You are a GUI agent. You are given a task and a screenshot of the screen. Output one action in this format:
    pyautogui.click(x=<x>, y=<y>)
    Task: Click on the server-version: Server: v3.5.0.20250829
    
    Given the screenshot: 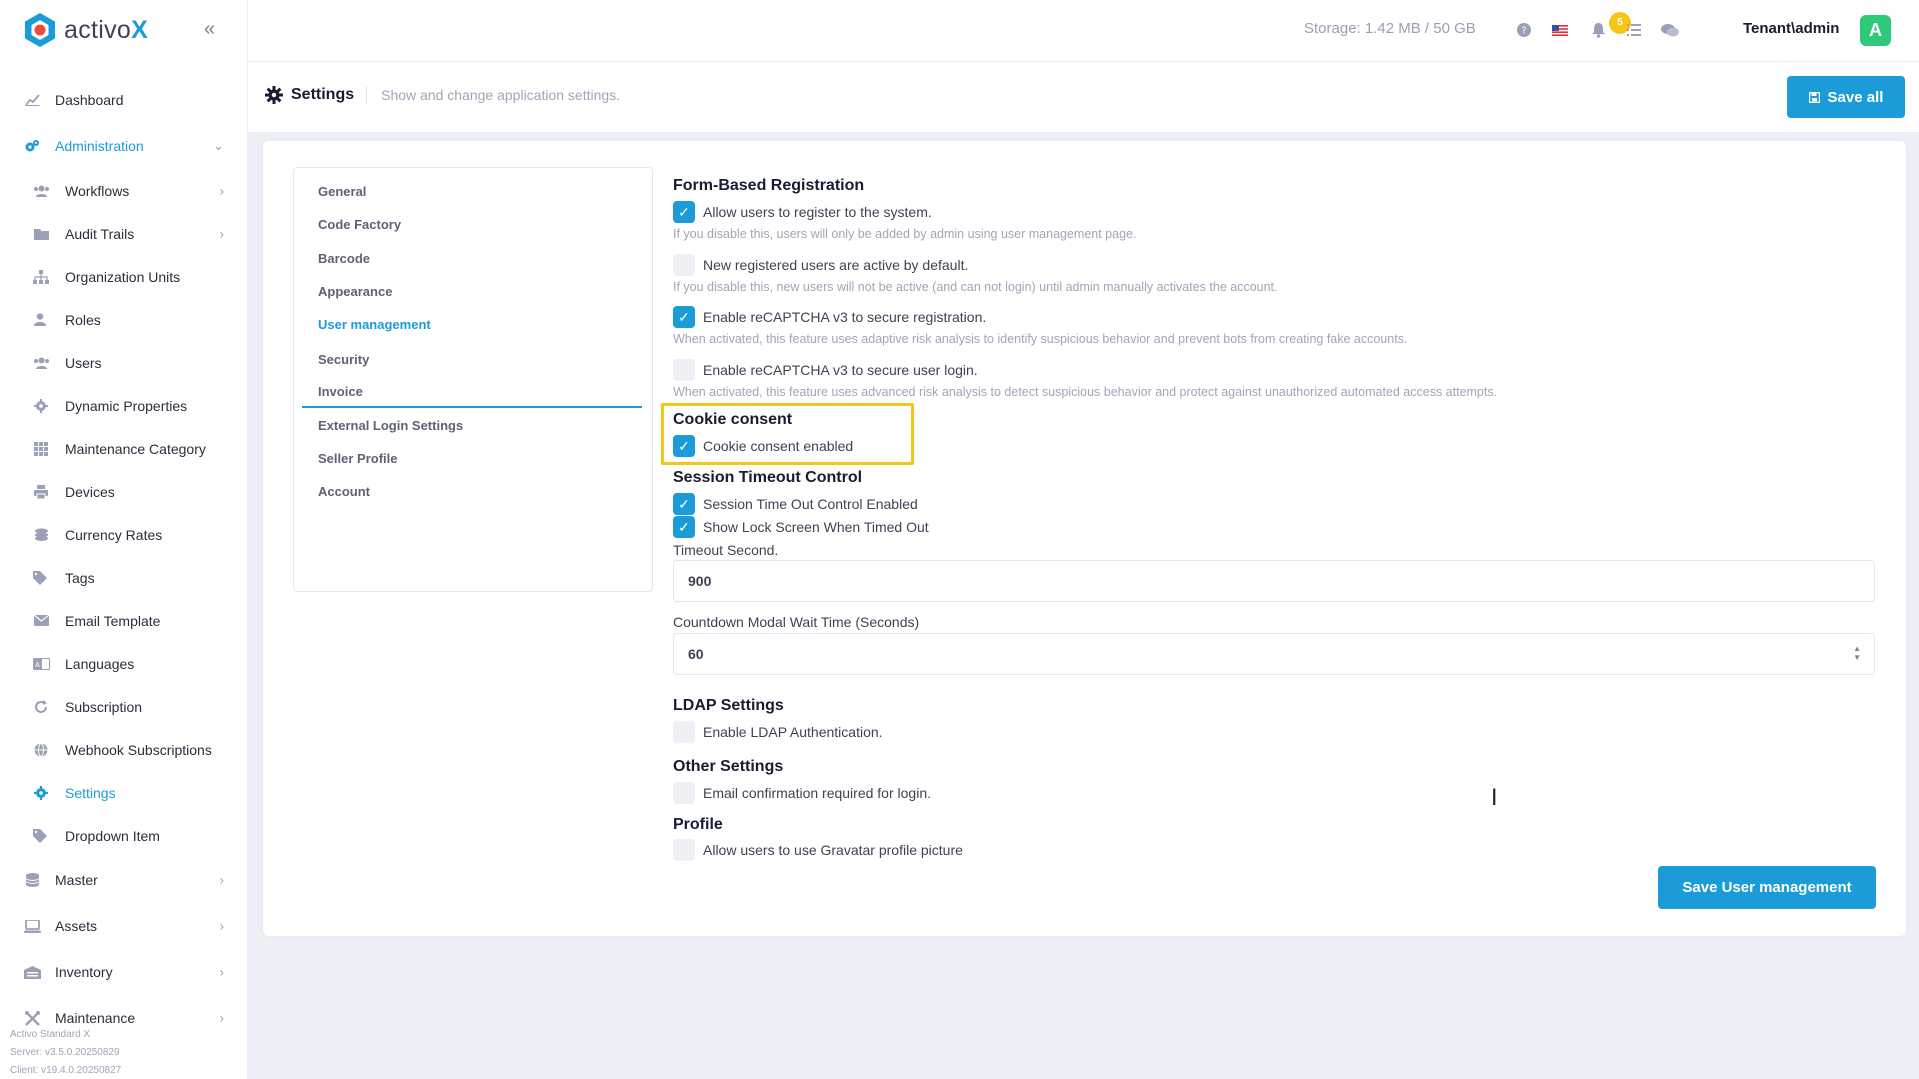 What is the action you would take?
    pyautogui.click(x=65, y=1052)
    